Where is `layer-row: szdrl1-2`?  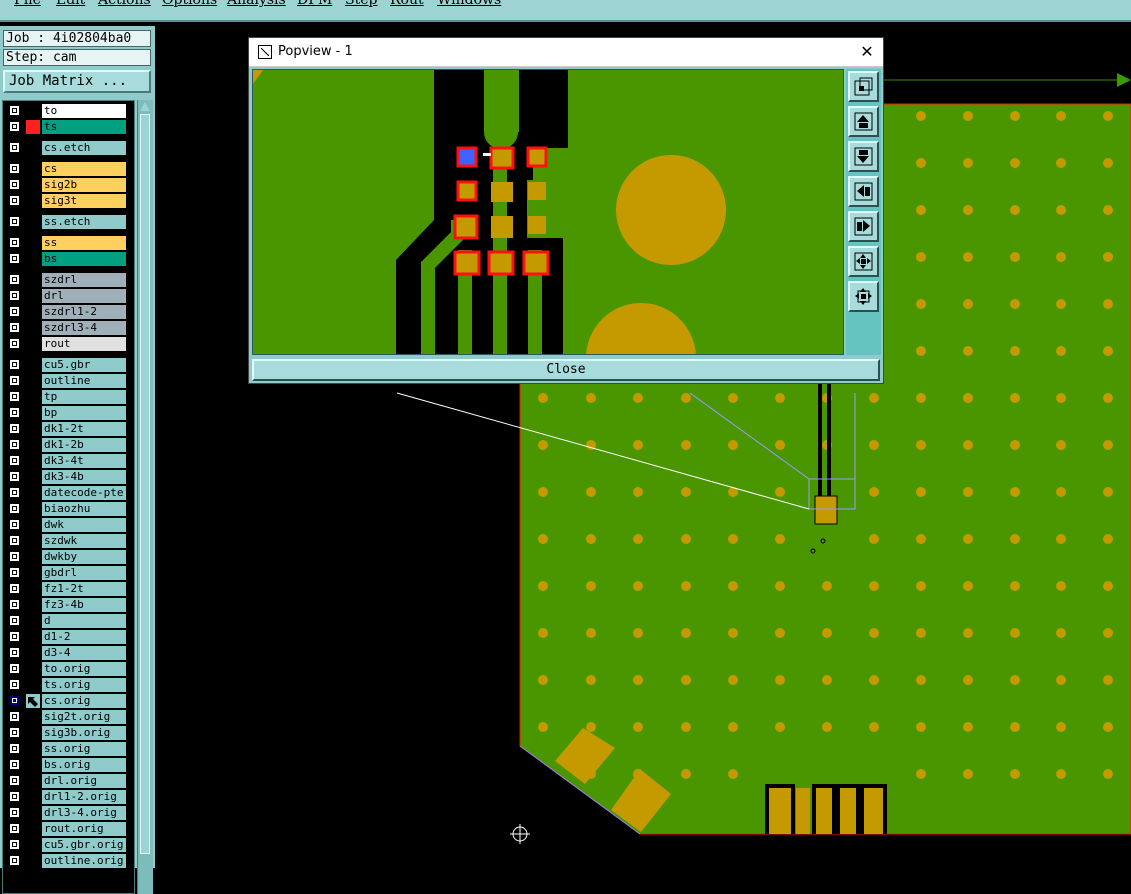 layer-row: szdrl1-2 is located at coordinates (68, 312).